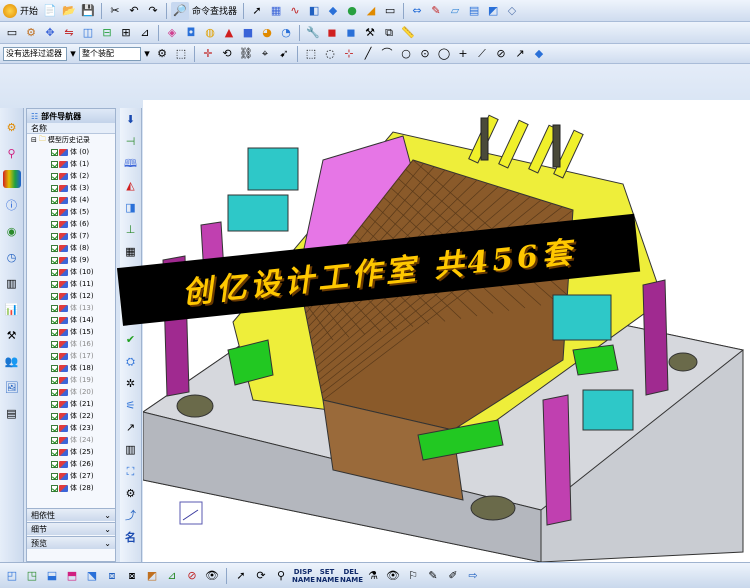 This screenshot has width=750, height=588. What do you see at coordinates (352, 11) in the screenshot?
I see `sphere-icon: ●` at bounding box center [352, 11].